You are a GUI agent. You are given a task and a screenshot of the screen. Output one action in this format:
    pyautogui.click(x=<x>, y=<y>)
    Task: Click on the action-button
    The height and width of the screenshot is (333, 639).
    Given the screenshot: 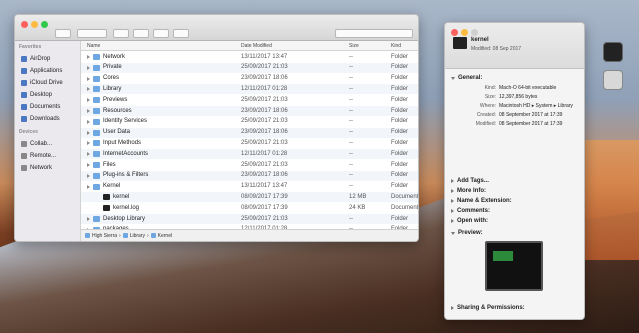 What is the action you would take?
    pyautogui.click(x=141, y=33)
    